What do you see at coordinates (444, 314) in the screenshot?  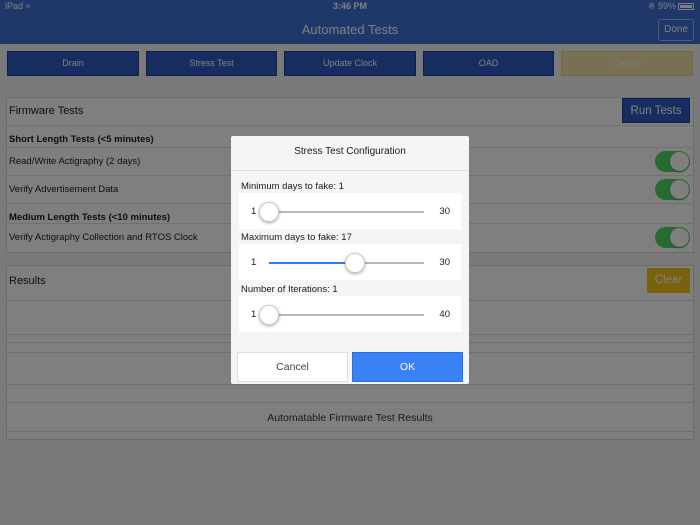 I see `slider-max-value: 40` at bounding box center [444, 314].